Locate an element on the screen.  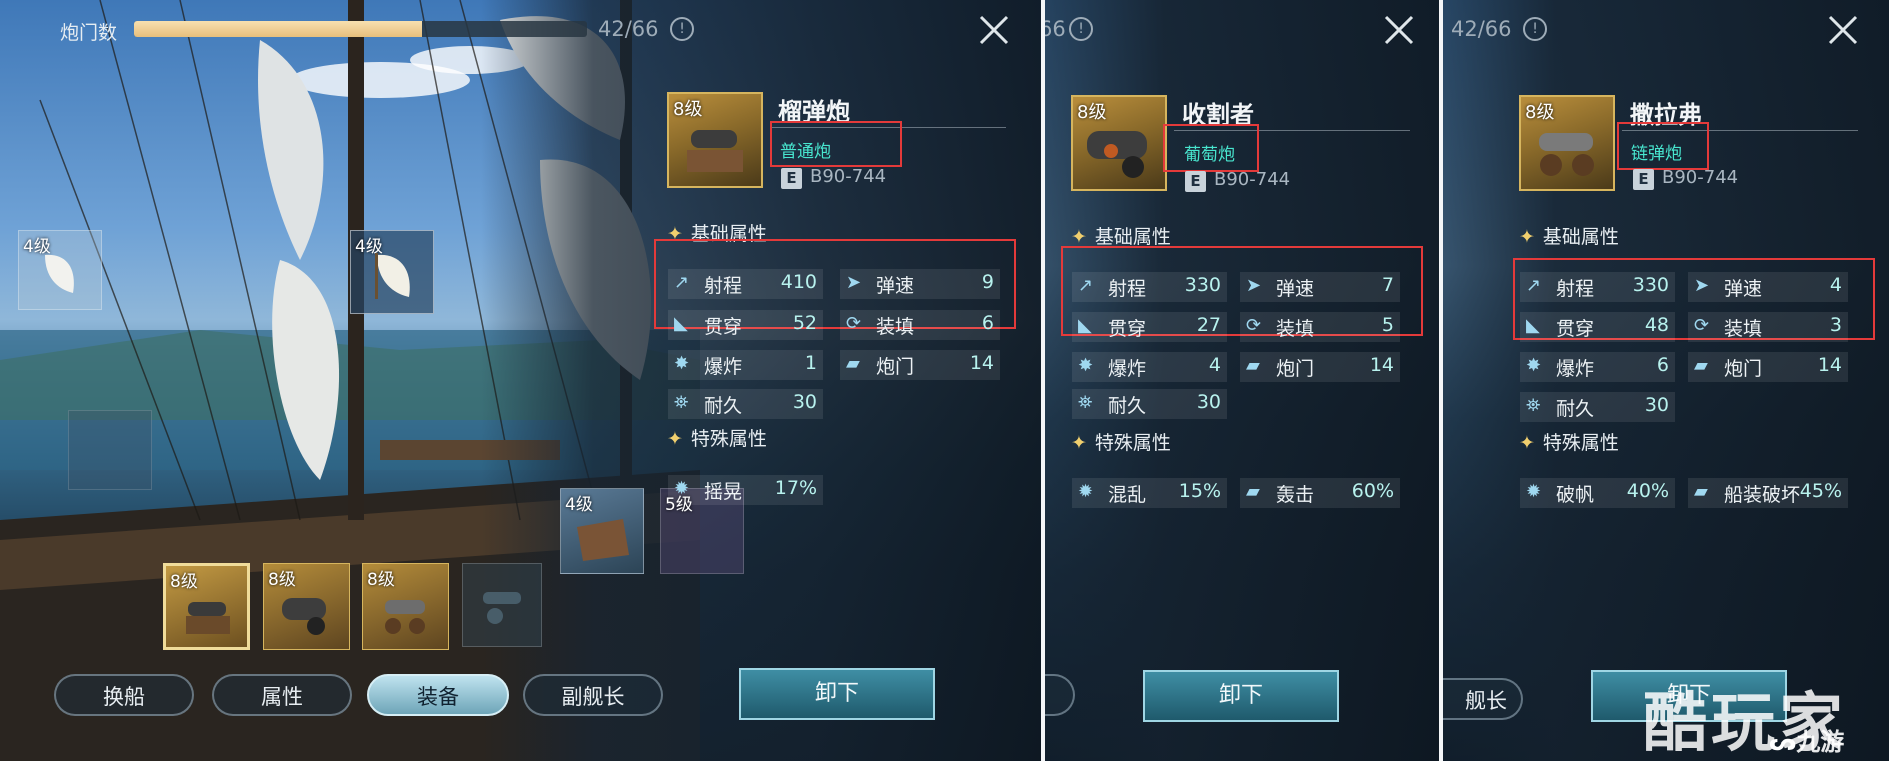
cannon-count-value: 42/66 is located at coordinates (628, 29).